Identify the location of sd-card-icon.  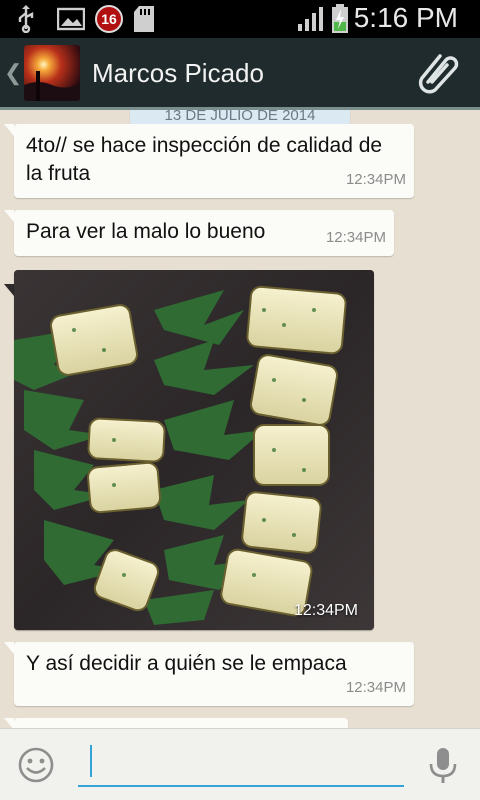
(144, 19).